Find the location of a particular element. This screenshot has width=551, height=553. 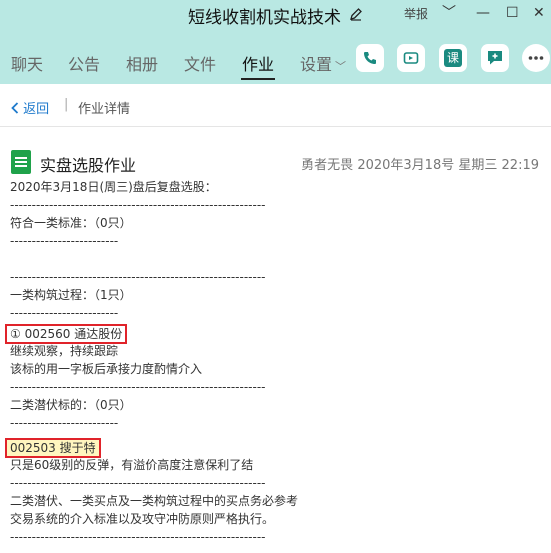

tab-settings-label: 设置 is located at coordinates (316, 64).